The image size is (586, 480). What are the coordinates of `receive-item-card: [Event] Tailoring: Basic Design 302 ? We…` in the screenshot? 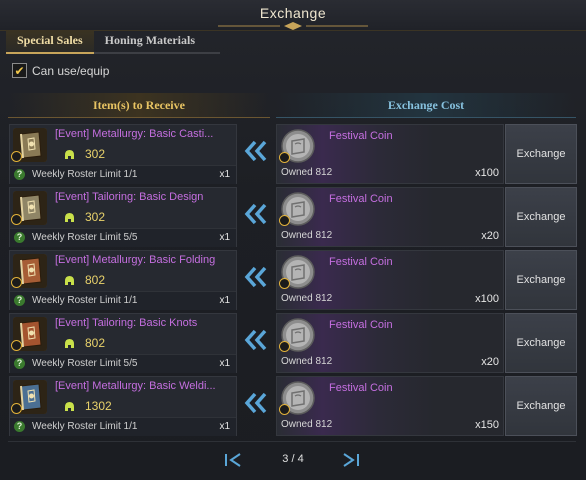 It's located at (123, 217).